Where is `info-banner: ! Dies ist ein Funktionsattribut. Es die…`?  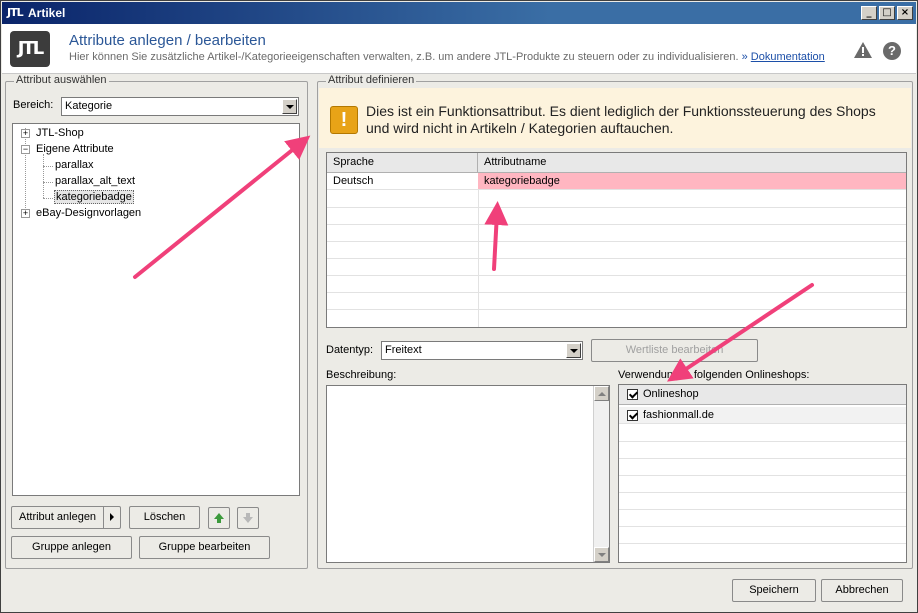
info-banner: ! Dies ist ein Funktionsattribut. Es die… is located at coordinates (615, 118).